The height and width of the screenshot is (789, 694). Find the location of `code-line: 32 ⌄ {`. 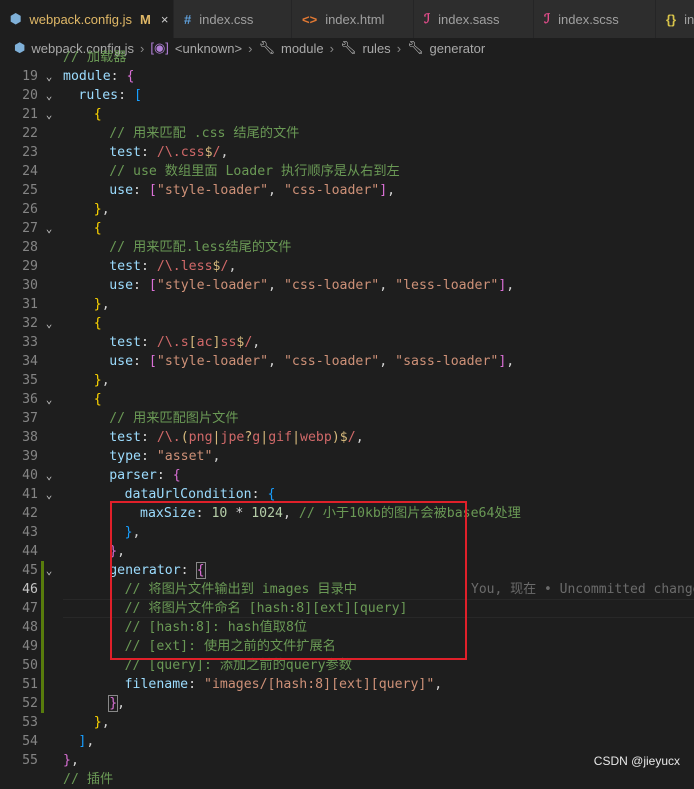

code-line: 32 ⌄ { is located at coordinates (347, 323).